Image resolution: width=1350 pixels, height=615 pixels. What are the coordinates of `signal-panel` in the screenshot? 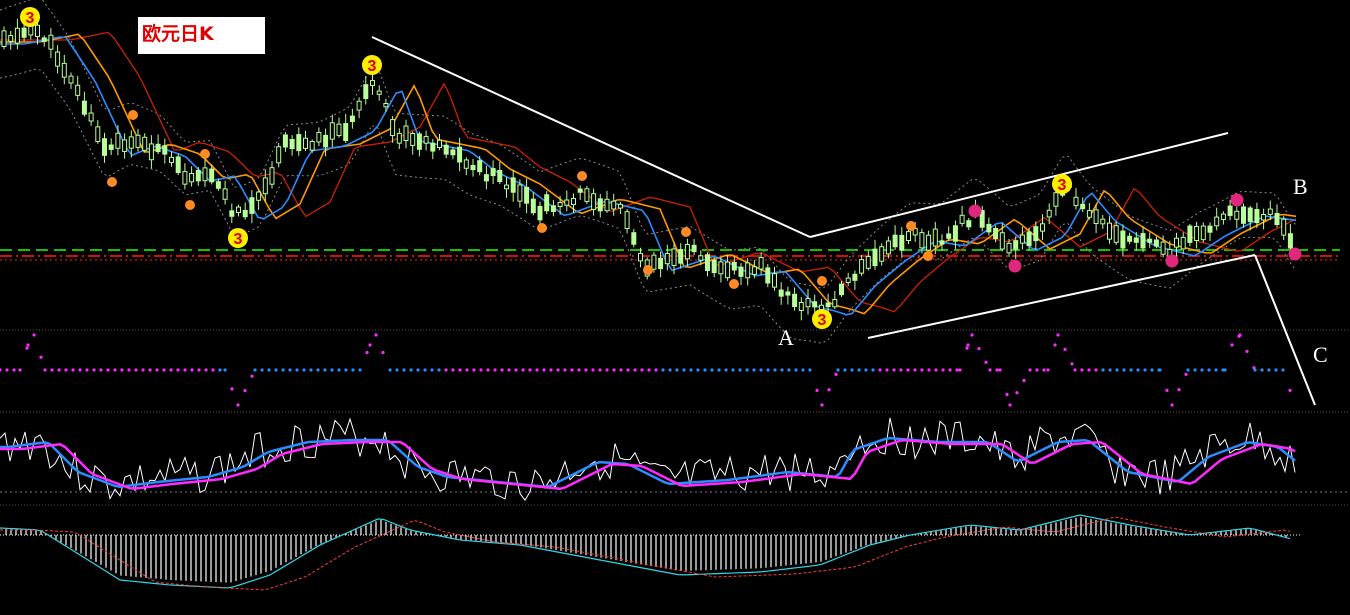 It's located at (646, 370).